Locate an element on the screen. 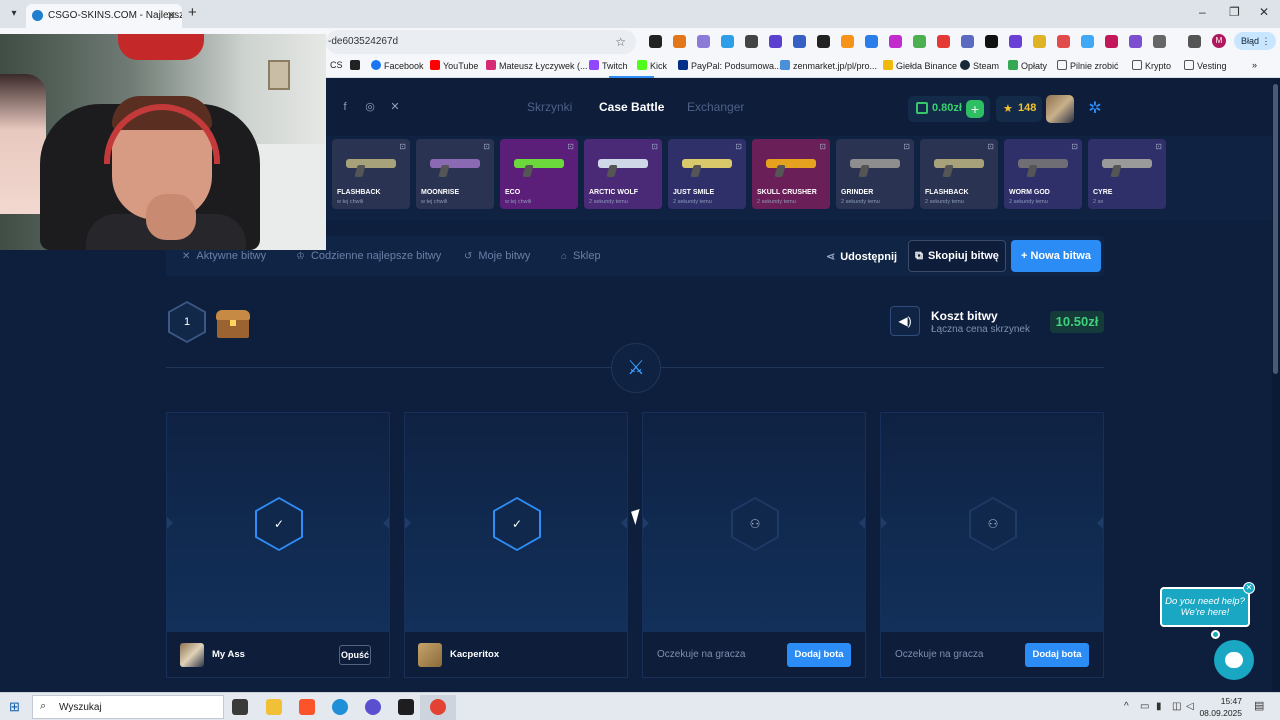 This screenshot has width=1280, height=720. tab-my-battles: ↺ Moje bitwy is located at coordinates (497, 256).